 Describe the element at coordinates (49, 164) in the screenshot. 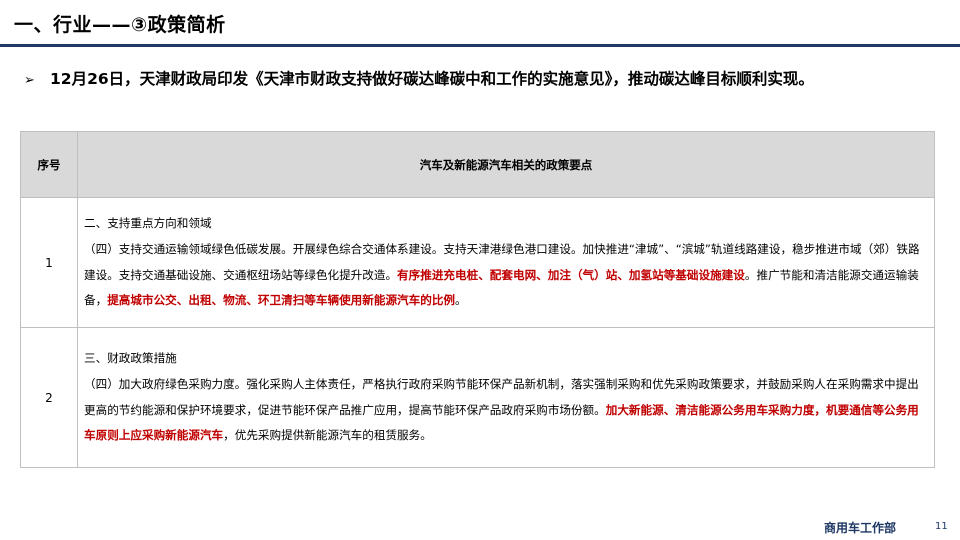

I see `column-header-number: 序号` at that location.